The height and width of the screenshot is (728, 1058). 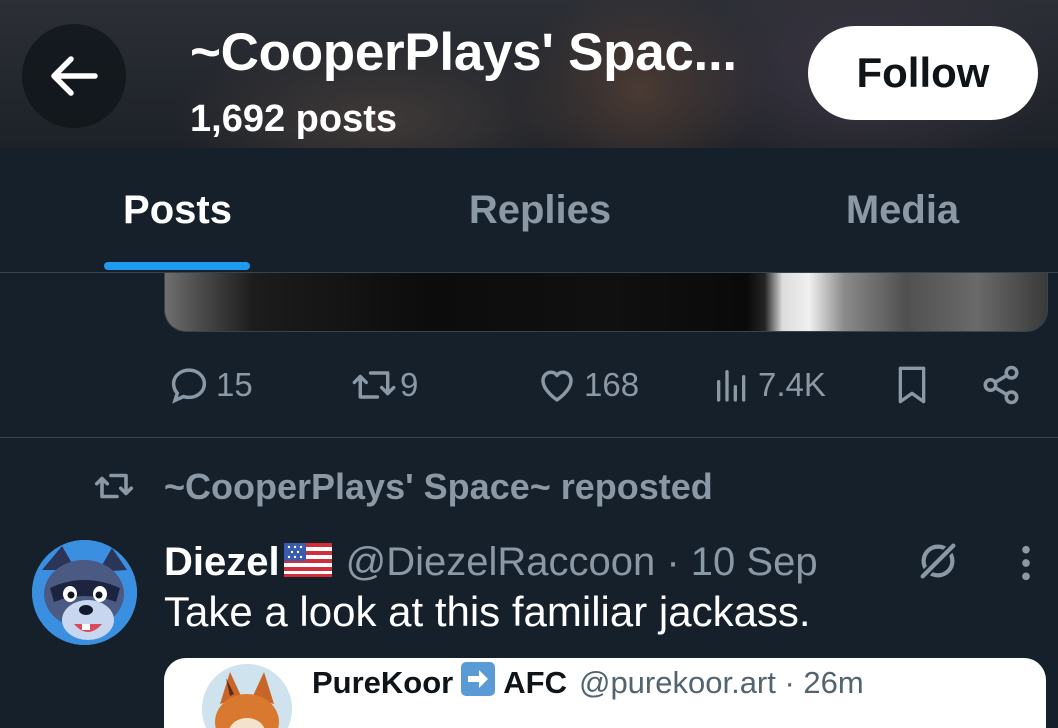 I want to click on arrow-left-icon, so click(x=74, y=76).